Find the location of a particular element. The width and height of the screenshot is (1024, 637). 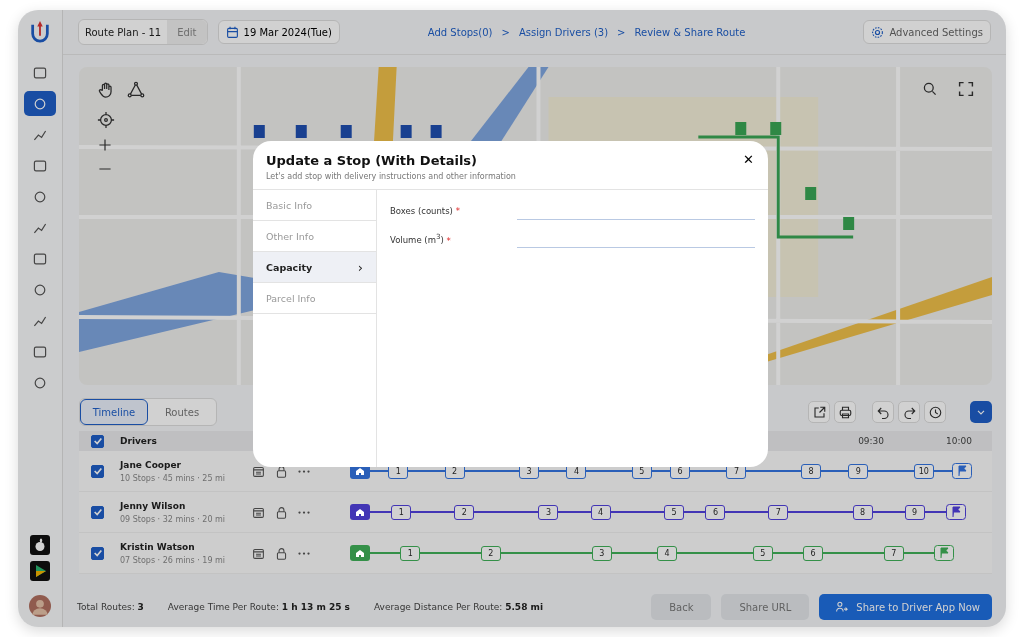

fullscreen-icon is located at coordinates (966, 89).